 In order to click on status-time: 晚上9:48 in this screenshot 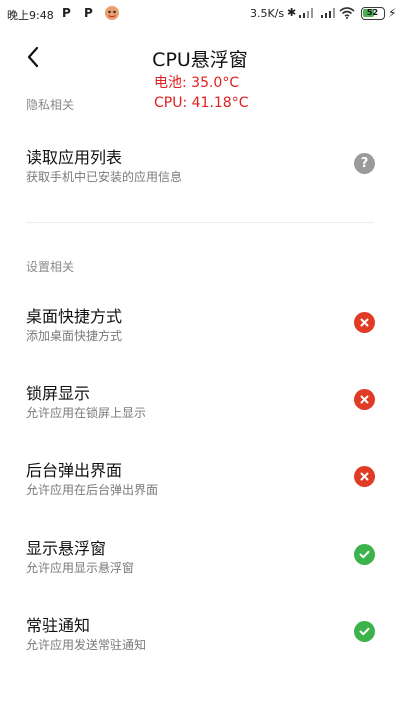, I will do `click(30, 15)`.